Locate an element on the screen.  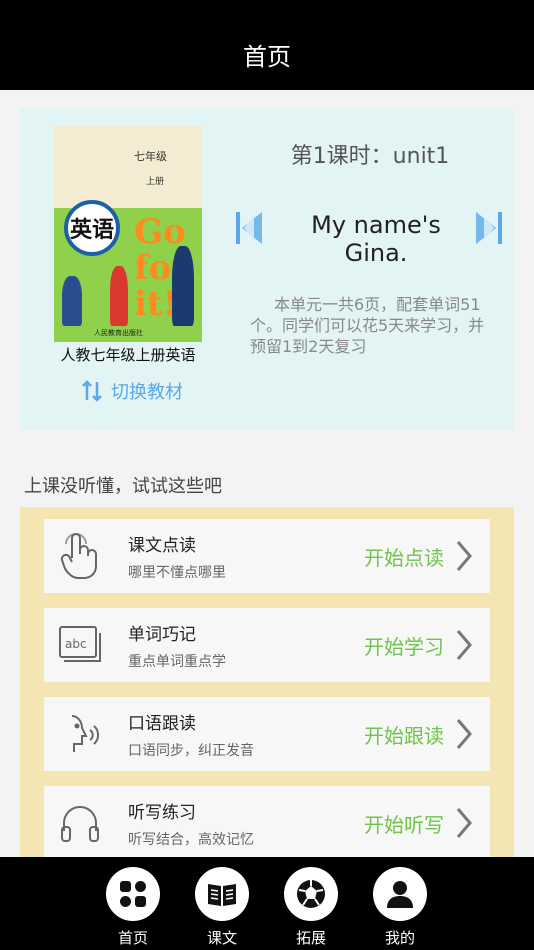
activity-card-vocabulary: abc 单词巧记 重点单词重点学 开始学习 is located at coordinates (267, 645).